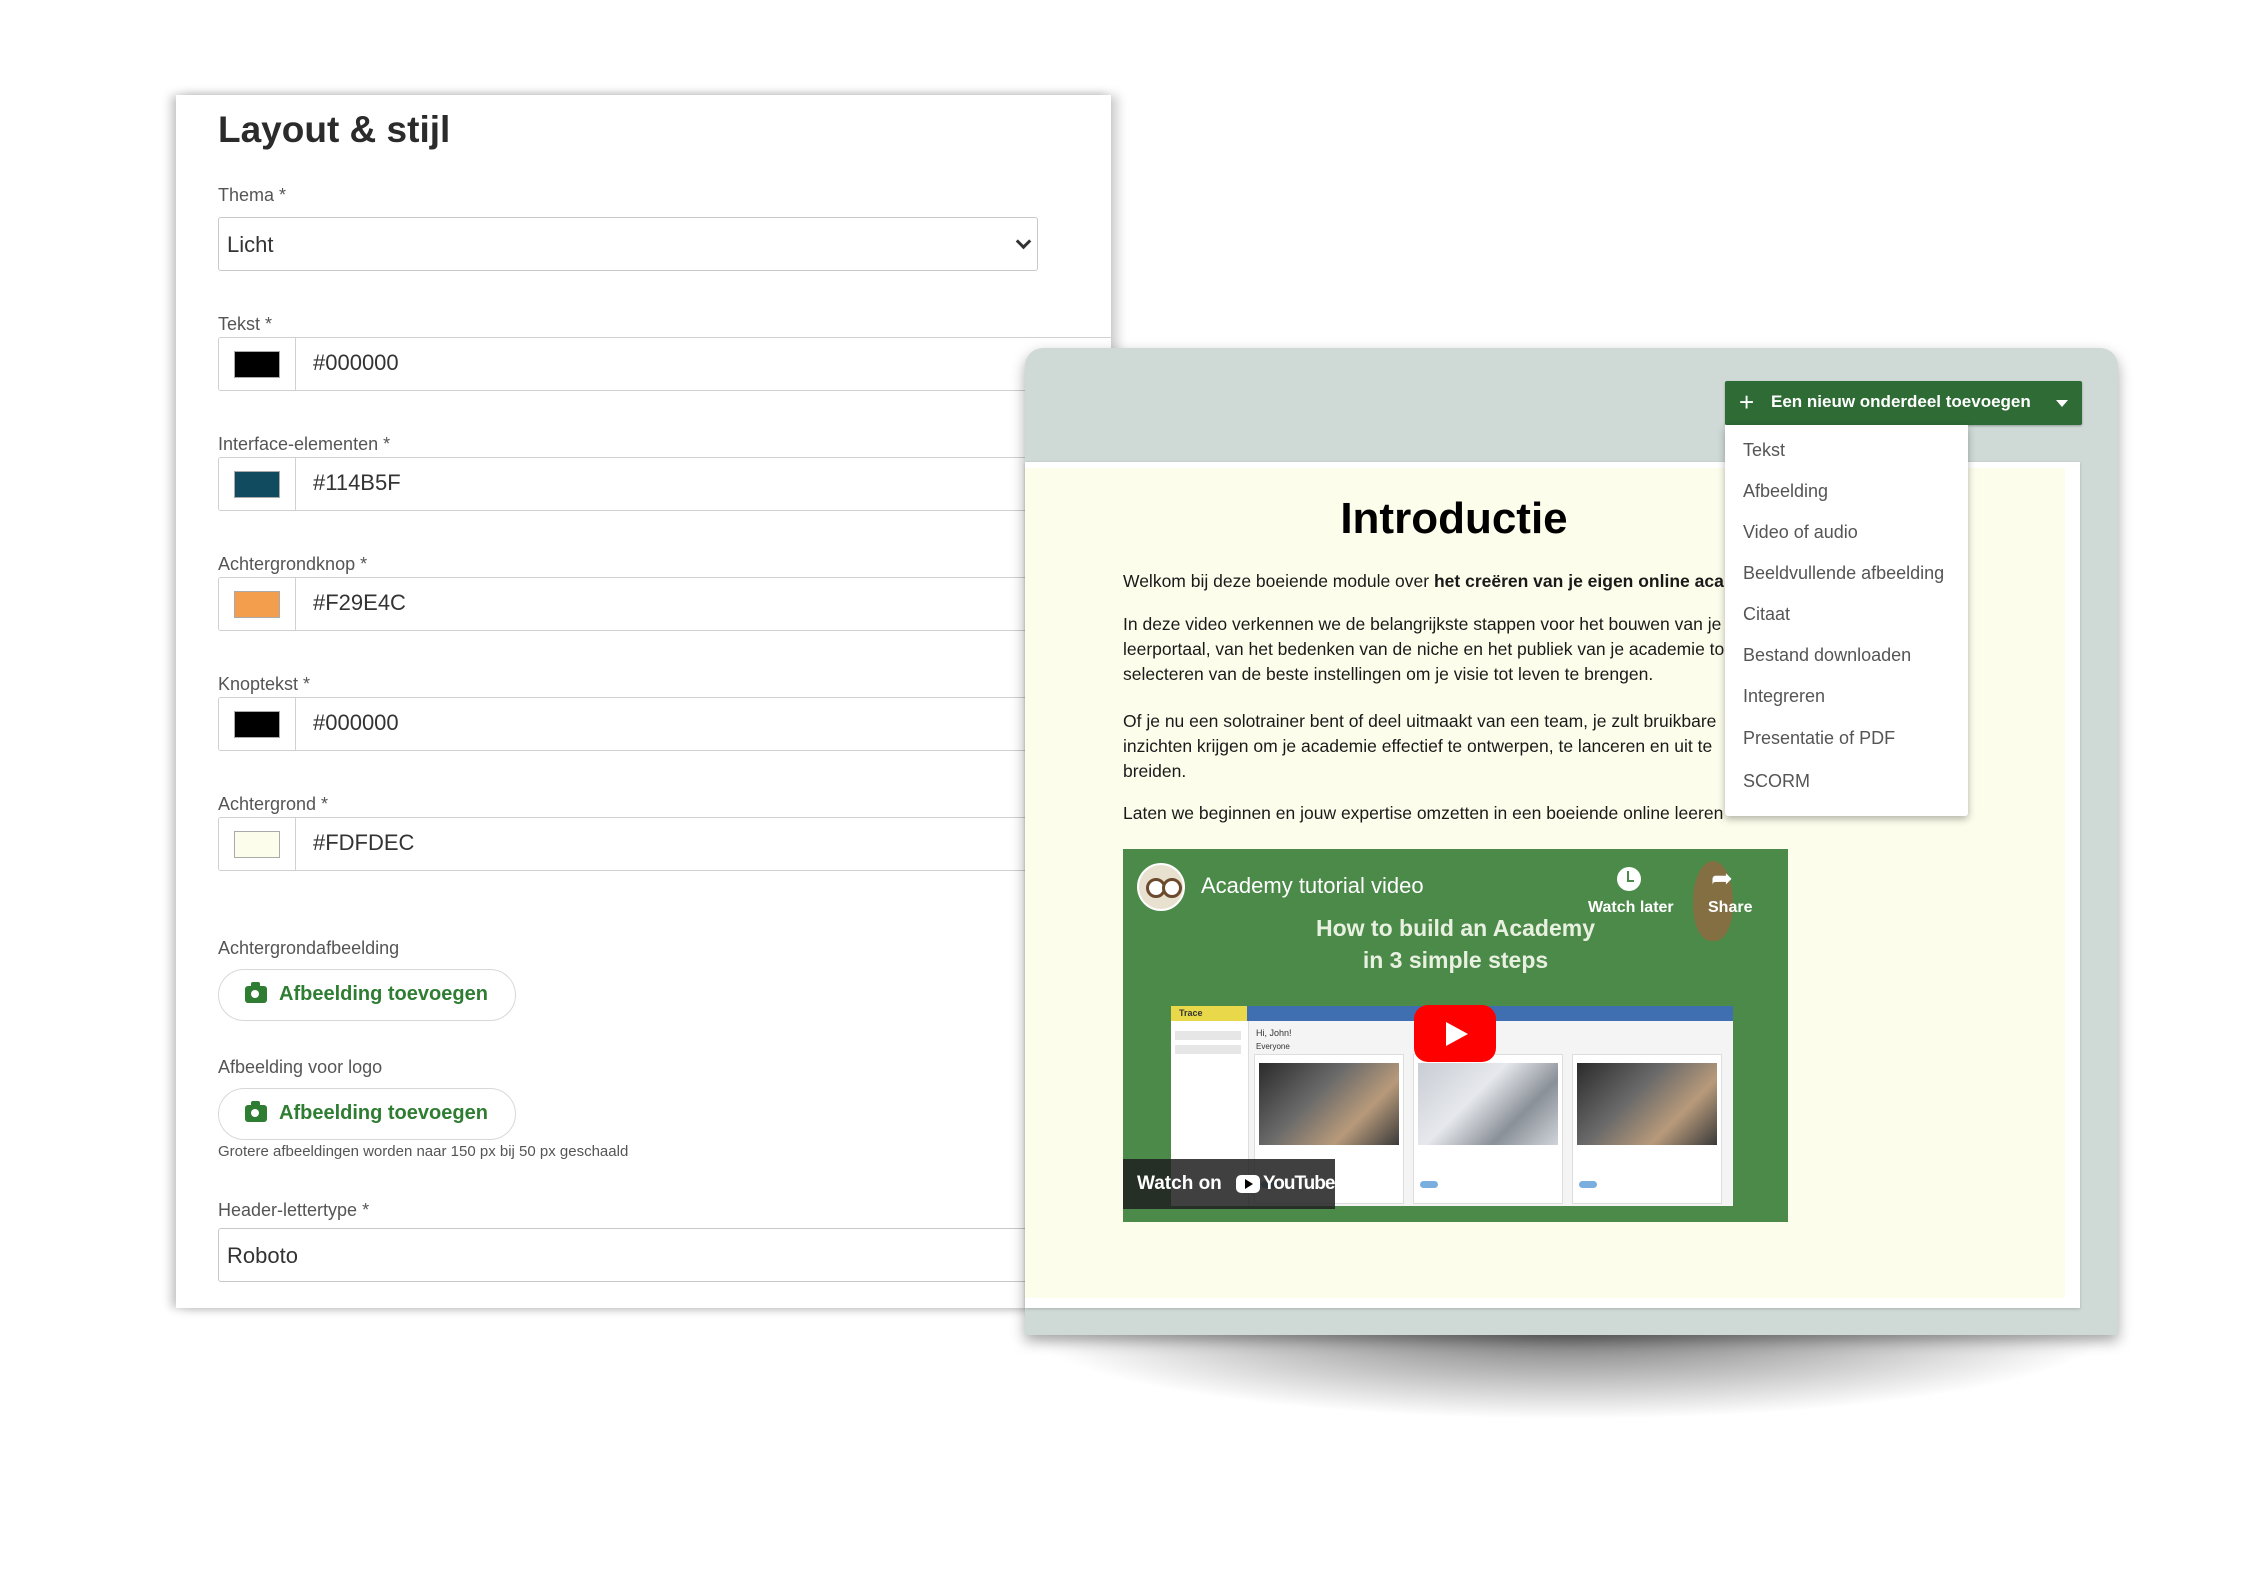 This screenshot has height=1587, width=2245. I want to click on youtube-icon, so click(1248, 1184).